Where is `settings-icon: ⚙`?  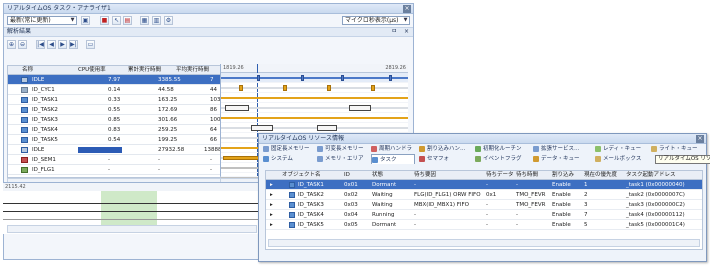
settings-icon: ⚙ is located at coordinates (168, 20).